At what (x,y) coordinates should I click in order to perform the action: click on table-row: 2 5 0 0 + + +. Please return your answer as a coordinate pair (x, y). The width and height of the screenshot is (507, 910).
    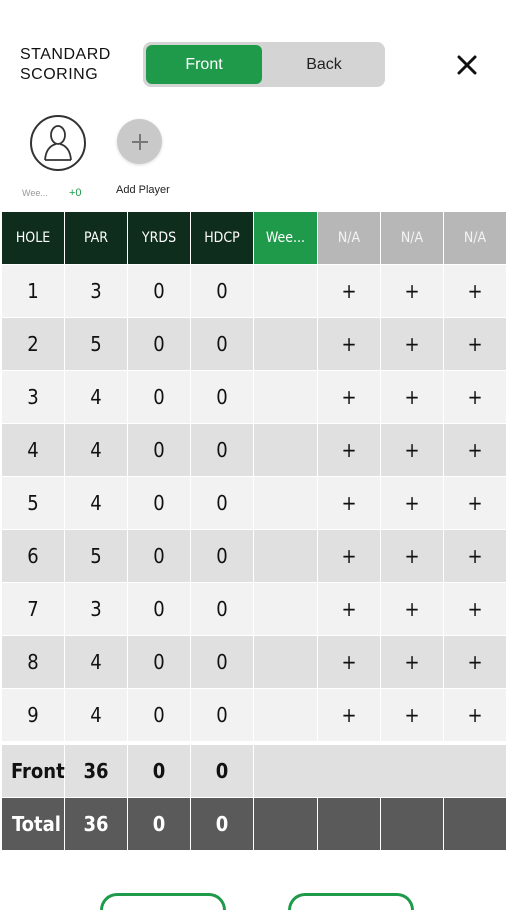
    Looking at the image, I should click on (254, 344).